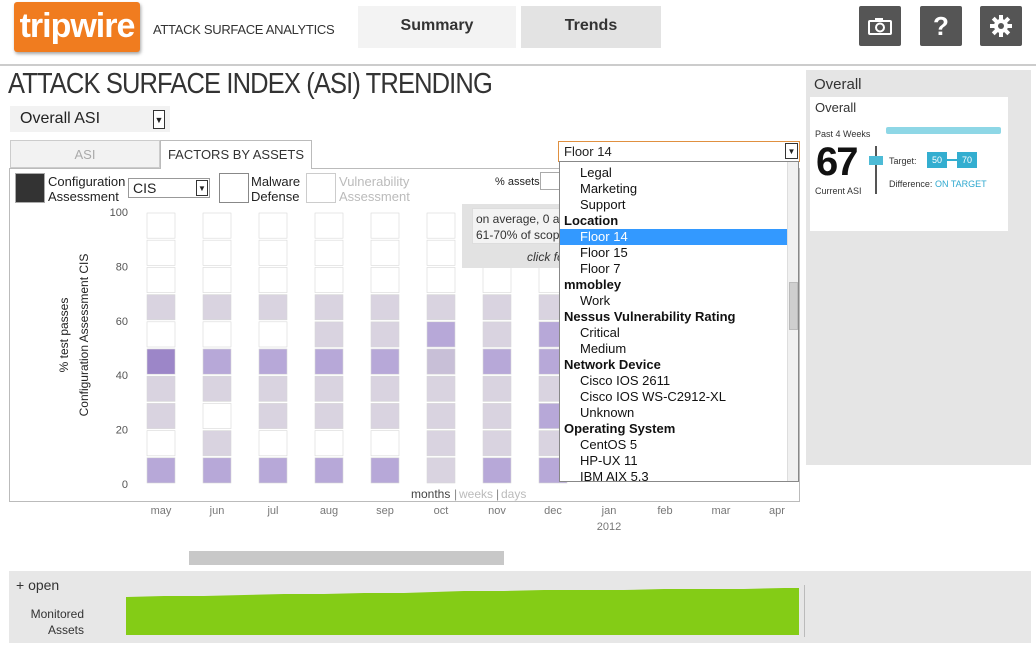  I want to click on settings-button, so click(1001, 26).